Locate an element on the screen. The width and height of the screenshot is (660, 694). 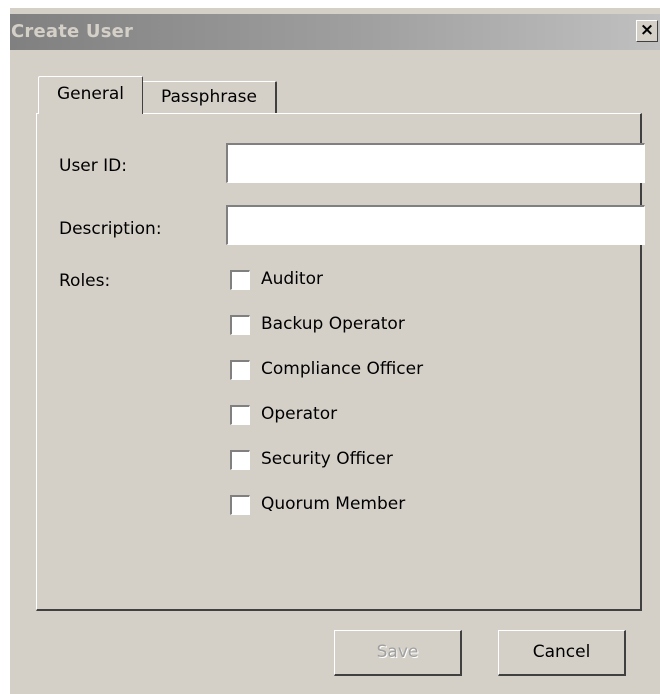
role-quorum-member-checkbox is located at coordinates (240, 505).